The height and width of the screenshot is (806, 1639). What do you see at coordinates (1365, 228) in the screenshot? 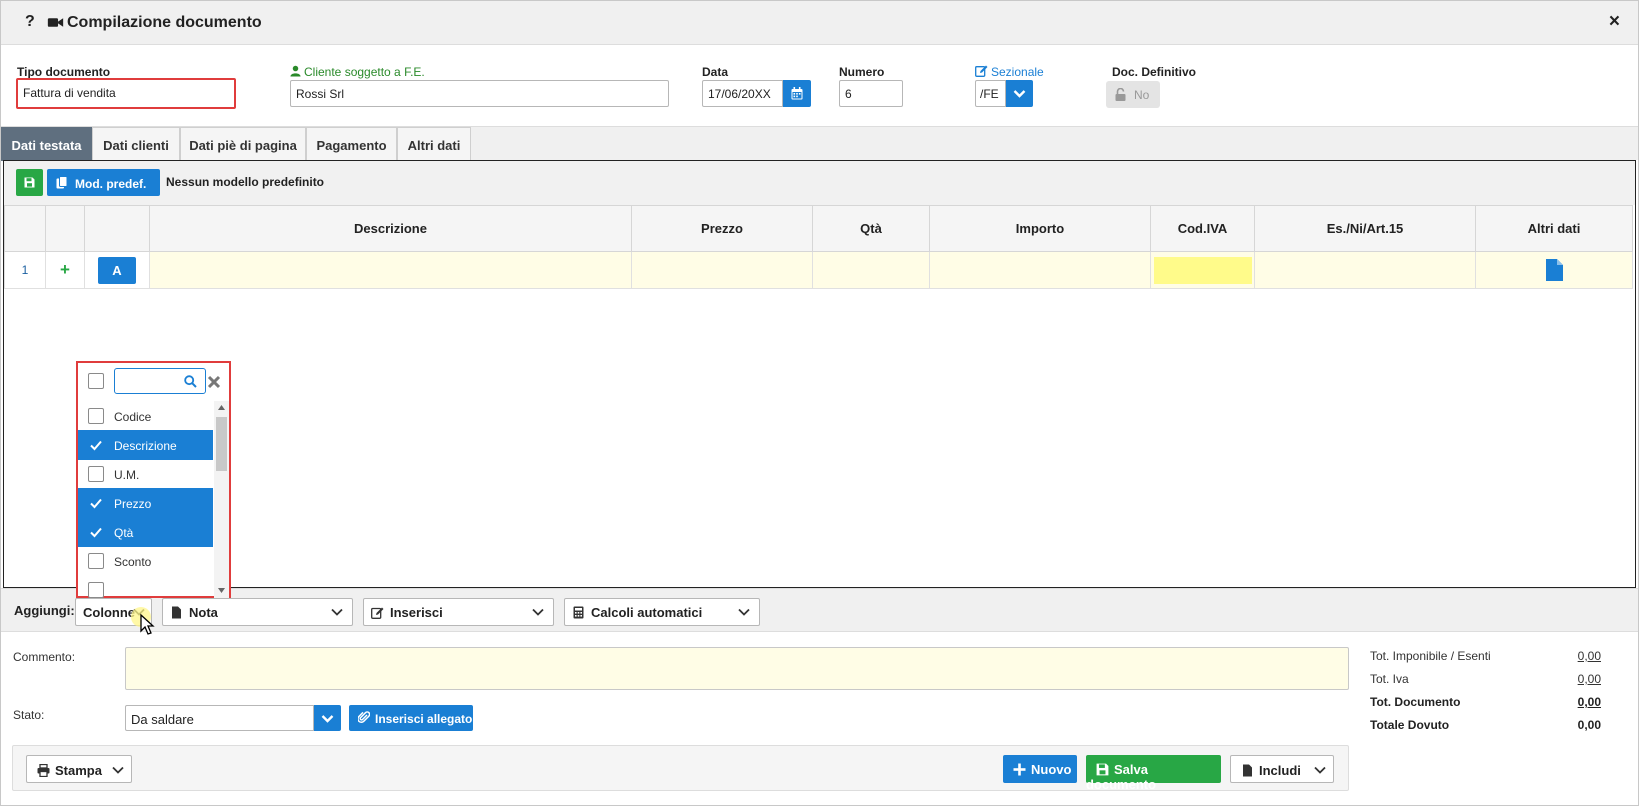
I see `col-header-es-ni-art15: Es./Ni/Art.15` at bounding box center [1365, 228].